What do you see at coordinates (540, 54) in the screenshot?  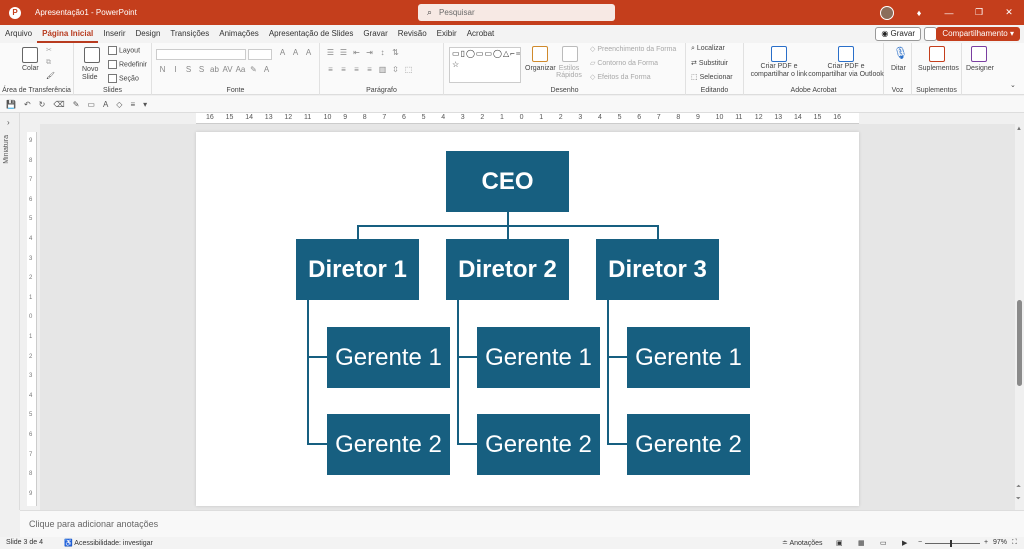 I see `arrange-icon` at bounding box center [540, 54].